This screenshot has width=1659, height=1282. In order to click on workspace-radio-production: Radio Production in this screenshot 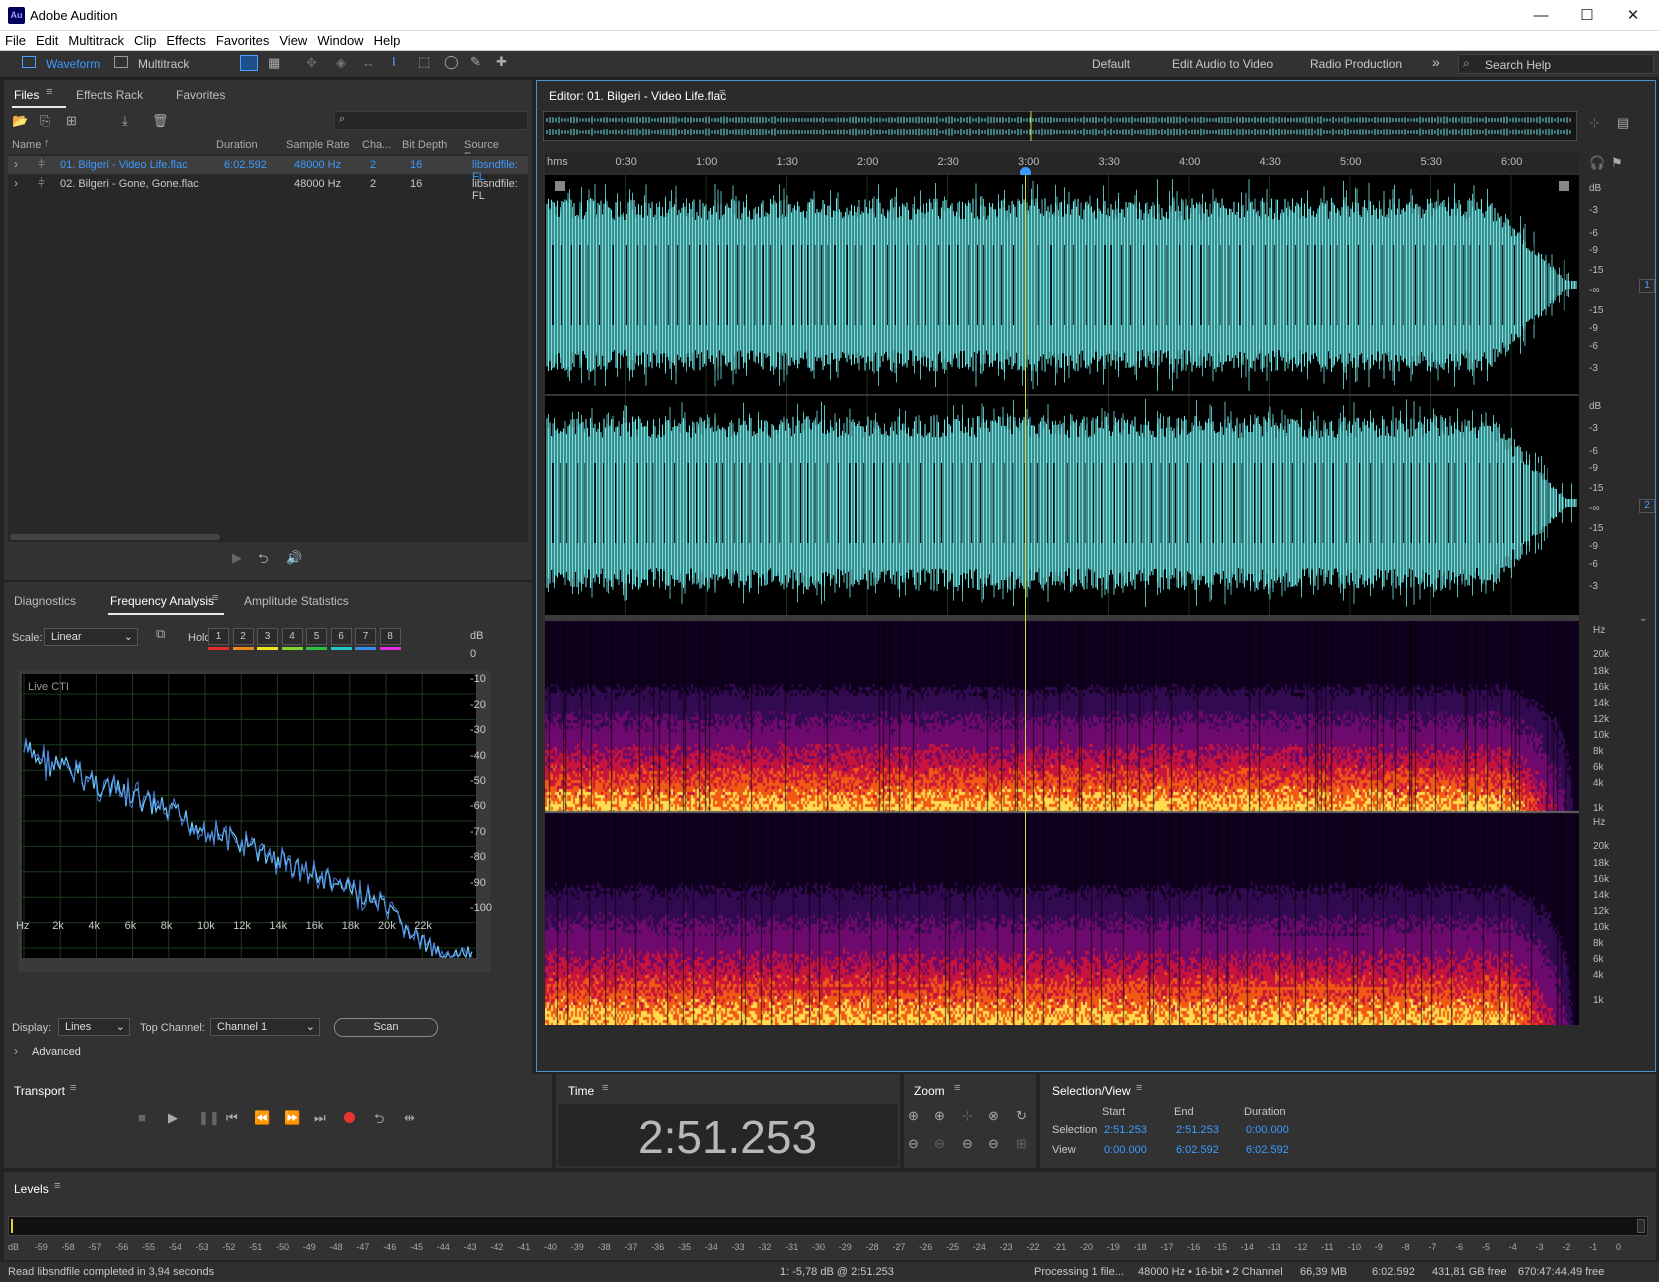, I will do `click(1356, 64)`.